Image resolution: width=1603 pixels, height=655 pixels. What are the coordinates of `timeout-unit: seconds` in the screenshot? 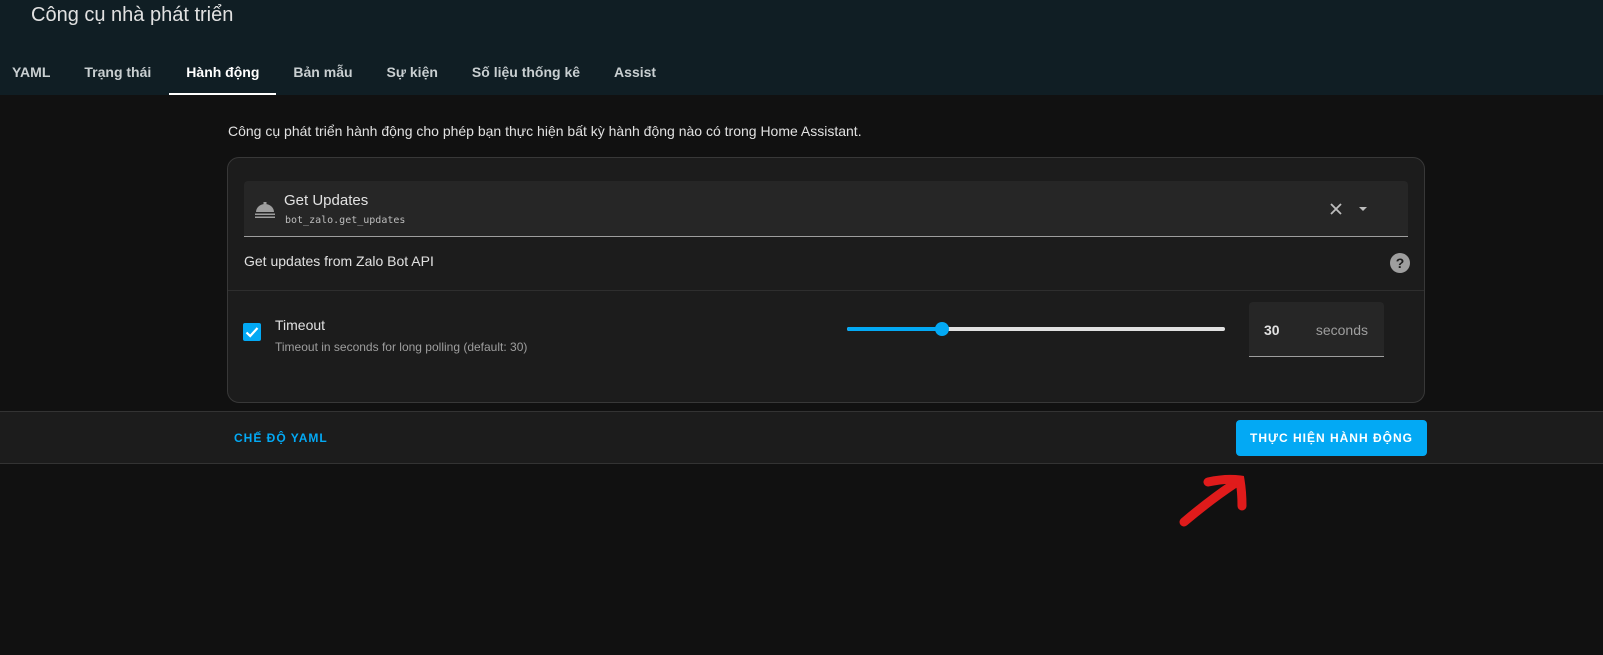 It's located at (1341, 330).